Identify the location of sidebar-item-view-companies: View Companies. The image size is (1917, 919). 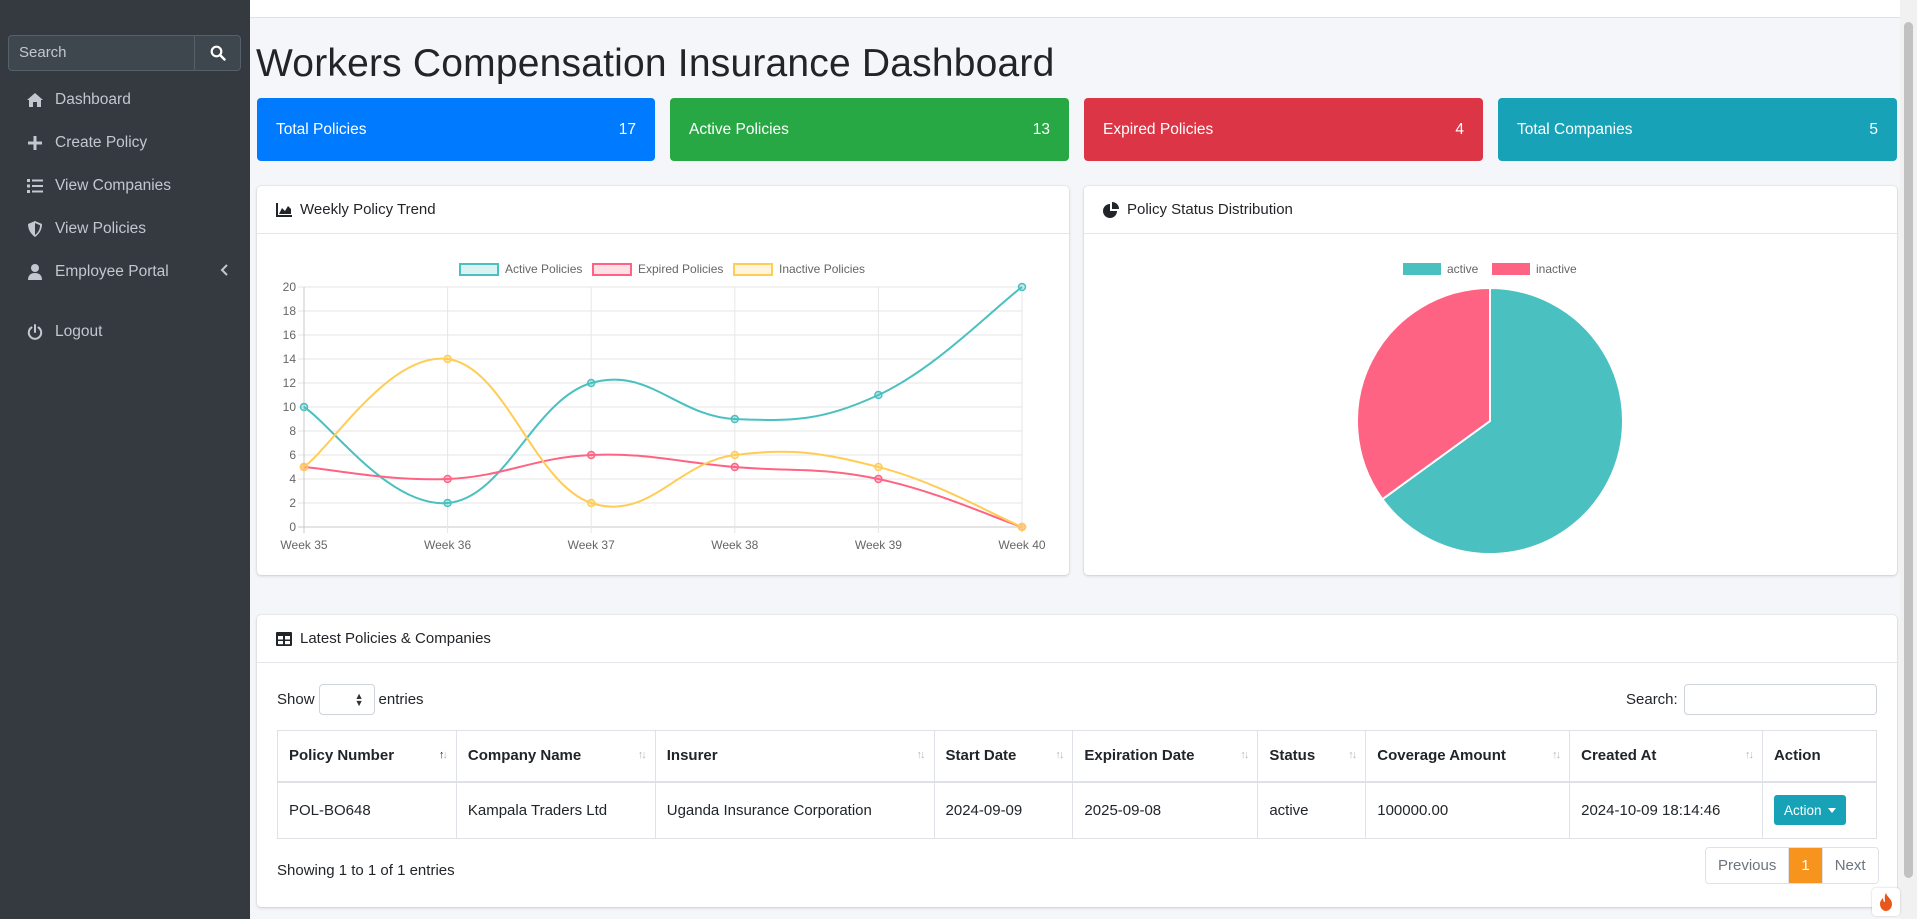
(125, 186).